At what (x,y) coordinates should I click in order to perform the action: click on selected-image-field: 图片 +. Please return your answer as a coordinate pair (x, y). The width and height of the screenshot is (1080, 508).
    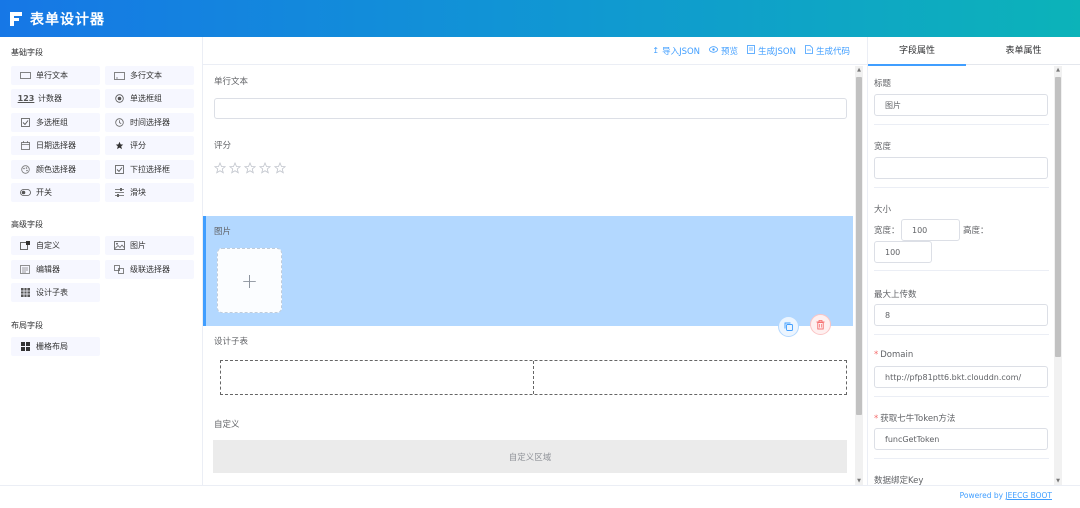
    Looking at the image, I should click on (528, 271).